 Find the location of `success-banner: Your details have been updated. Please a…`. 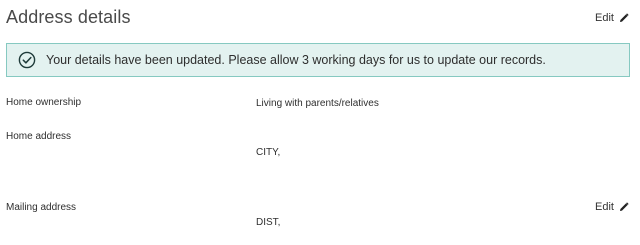

success-banner: Your details have been updated. Please a… is located at coordinates (318, 60).